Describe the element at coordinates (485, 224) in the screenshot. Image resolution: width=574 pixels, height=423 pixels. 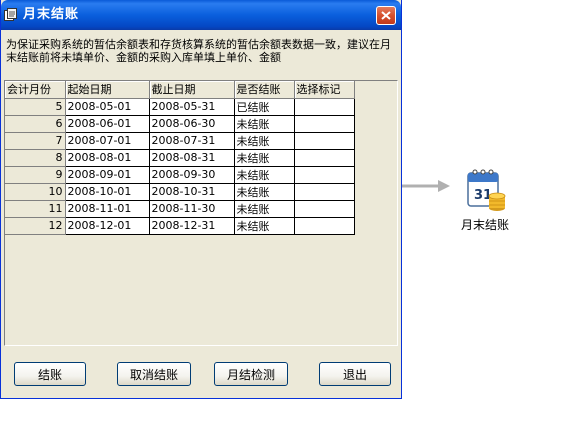
I see `desktop-icon-label: 月末结账` at that location.